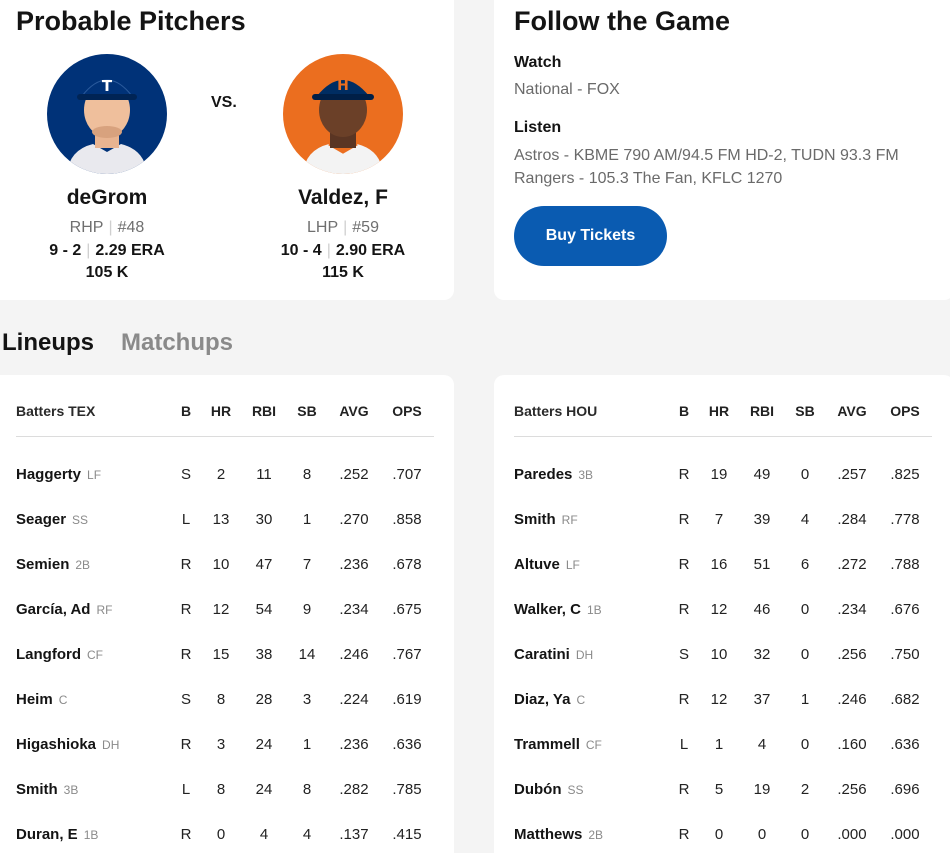 The width and height of the screenshot is (950, 853). I want to click on player-position: RF, so click(104, 610).